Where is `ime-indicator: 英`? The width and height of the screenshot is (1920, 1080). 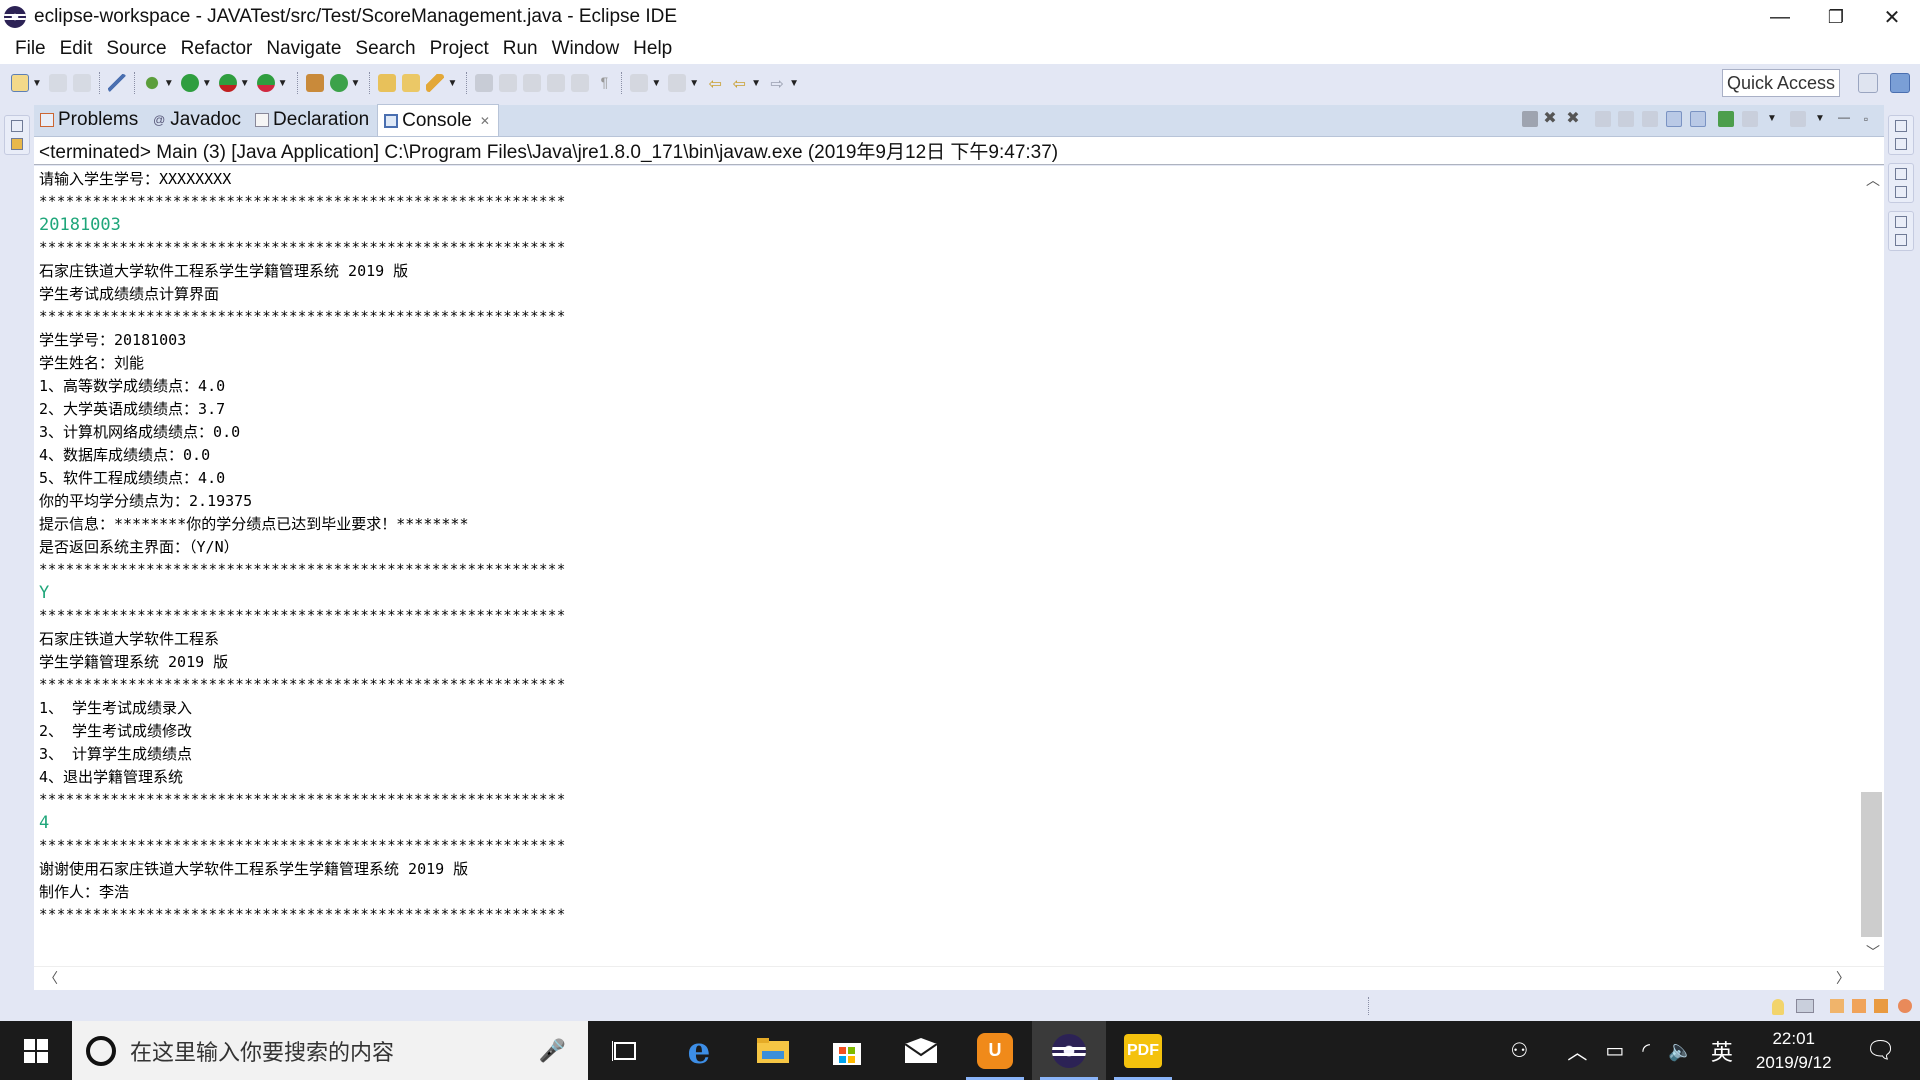
ime-indicator: 英 is located at coordinates (1722, 1051).